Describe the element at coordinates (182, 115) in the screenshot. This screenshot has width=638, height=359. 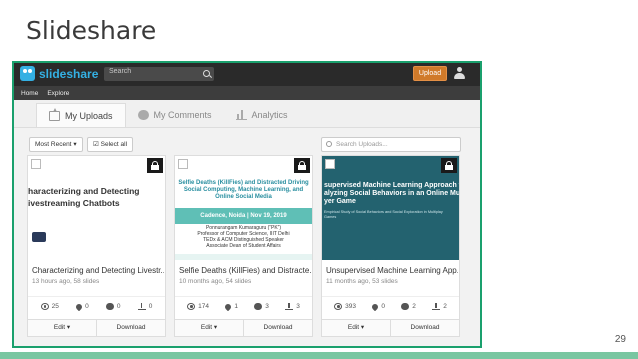
I see `tab-label: My Comments` at that location.